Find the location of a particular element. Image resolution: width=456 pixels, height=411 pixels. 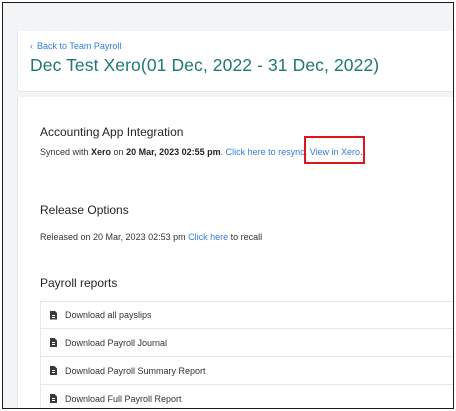

sync-datetime: 20 Mar, 2023 02:55 pm is located at coordinates (173, 152).